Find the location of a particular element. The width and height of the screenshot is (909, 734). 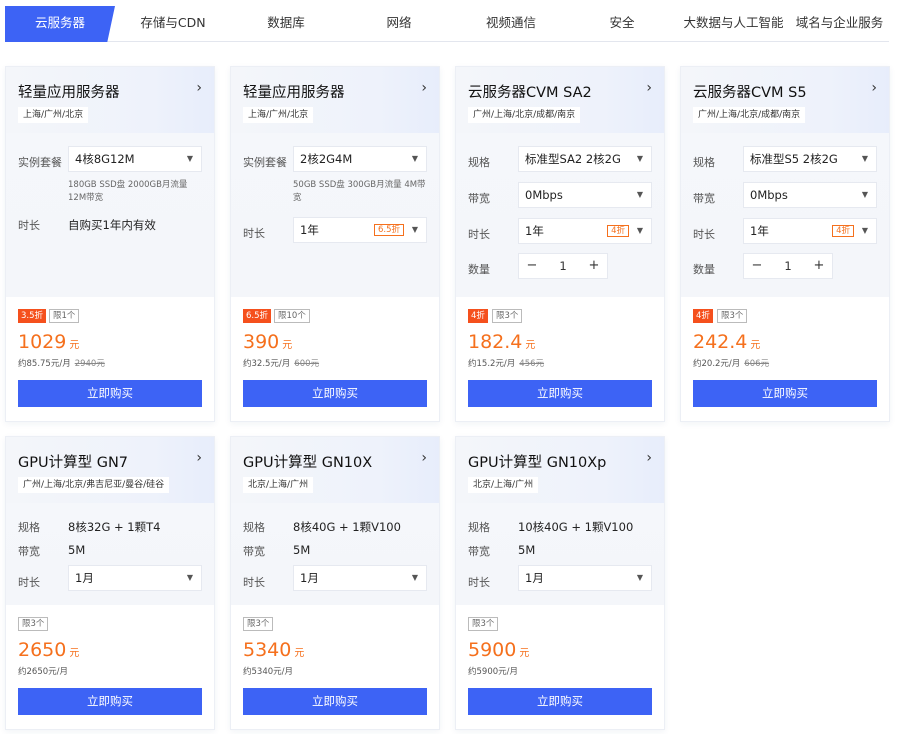

card-header: GPU计算型 GN7 › 广州/上海/北京/弗吉尼亚/曼谷/硅谷 is located at coordinates (110, 470).